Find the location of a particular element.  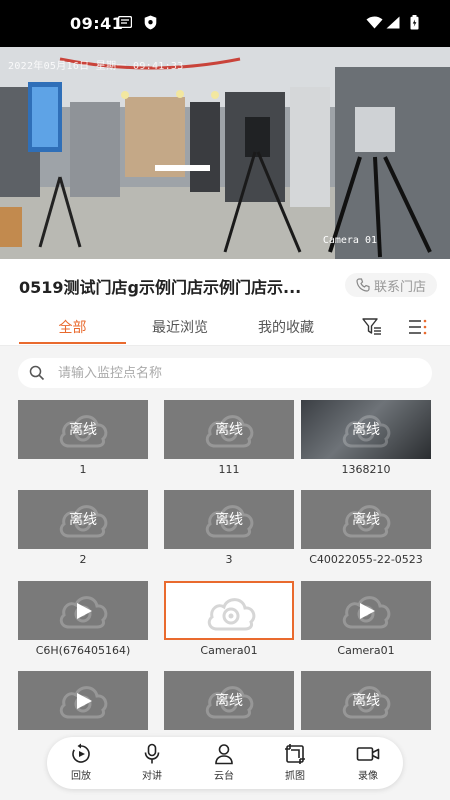

camera-tile: 离线 111 is located at coordinates (229, 440).